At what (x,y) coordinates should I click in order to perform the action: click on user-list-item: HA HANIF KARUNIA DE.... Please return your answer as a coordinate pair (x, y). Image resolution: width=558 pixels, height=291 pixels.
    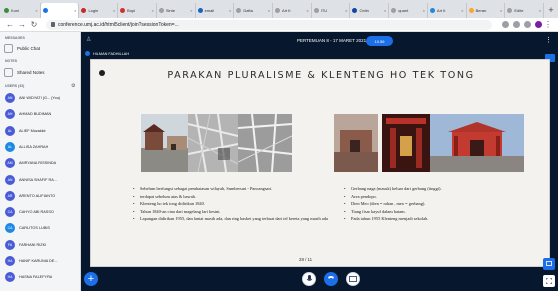
    Looking at the image, I should click on (42, 261).